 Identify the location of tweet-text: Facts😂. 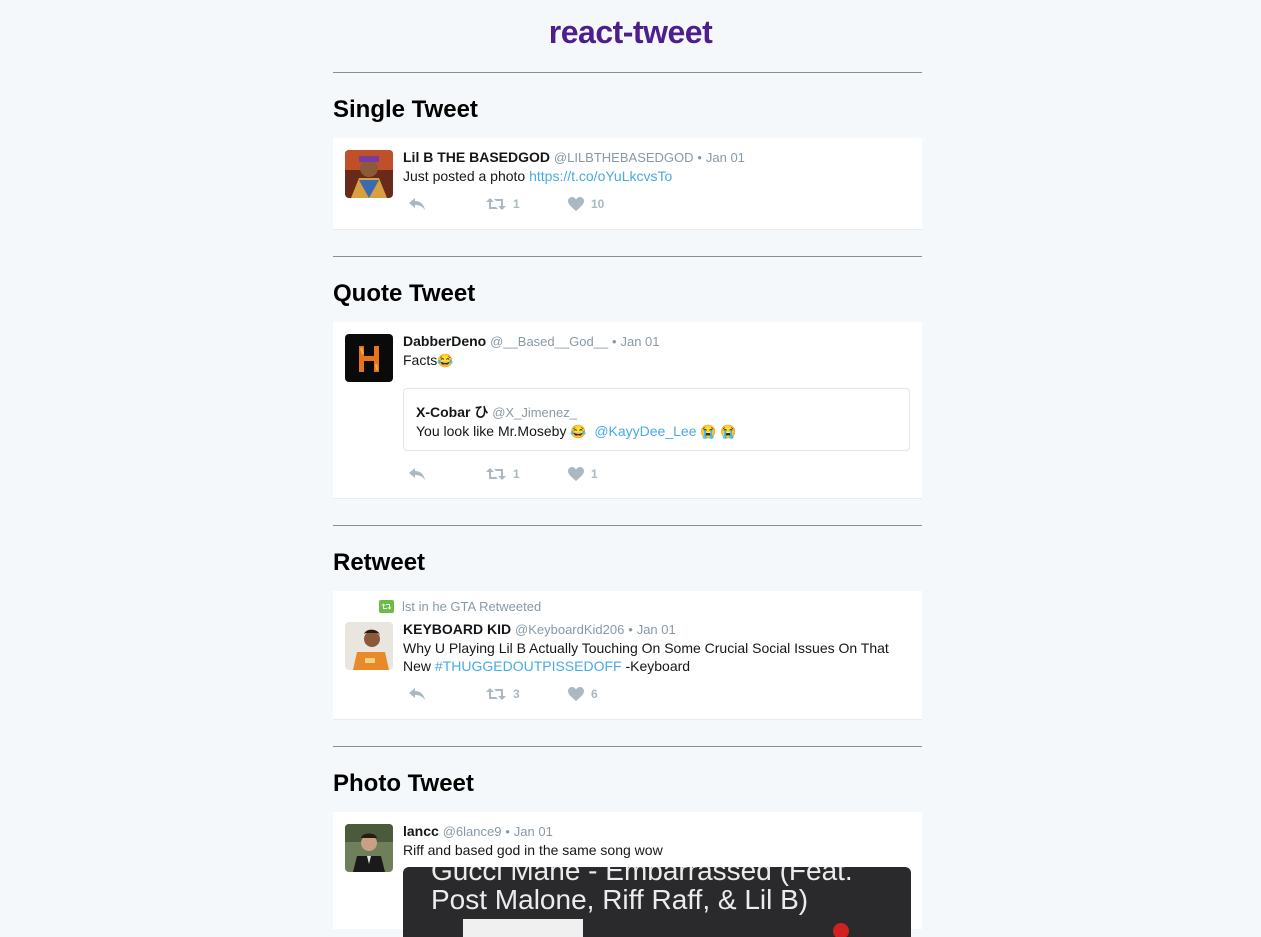
(655, 360).